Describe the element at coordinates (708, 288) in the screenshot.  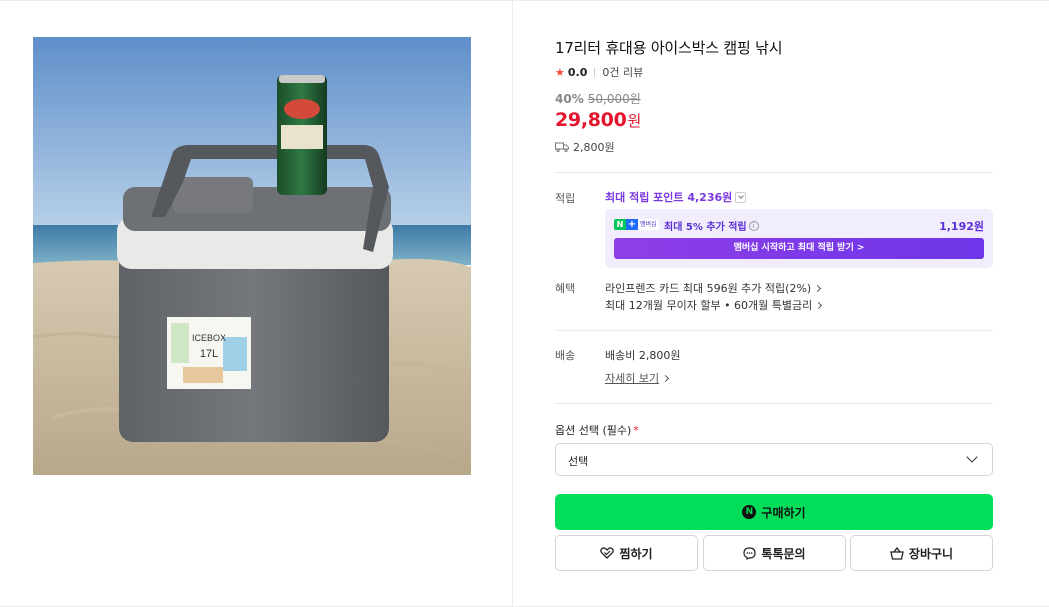
I see `benefit-text: 라인프렌즈 카드 최대 596원 추가 적립(2%)` at that location.